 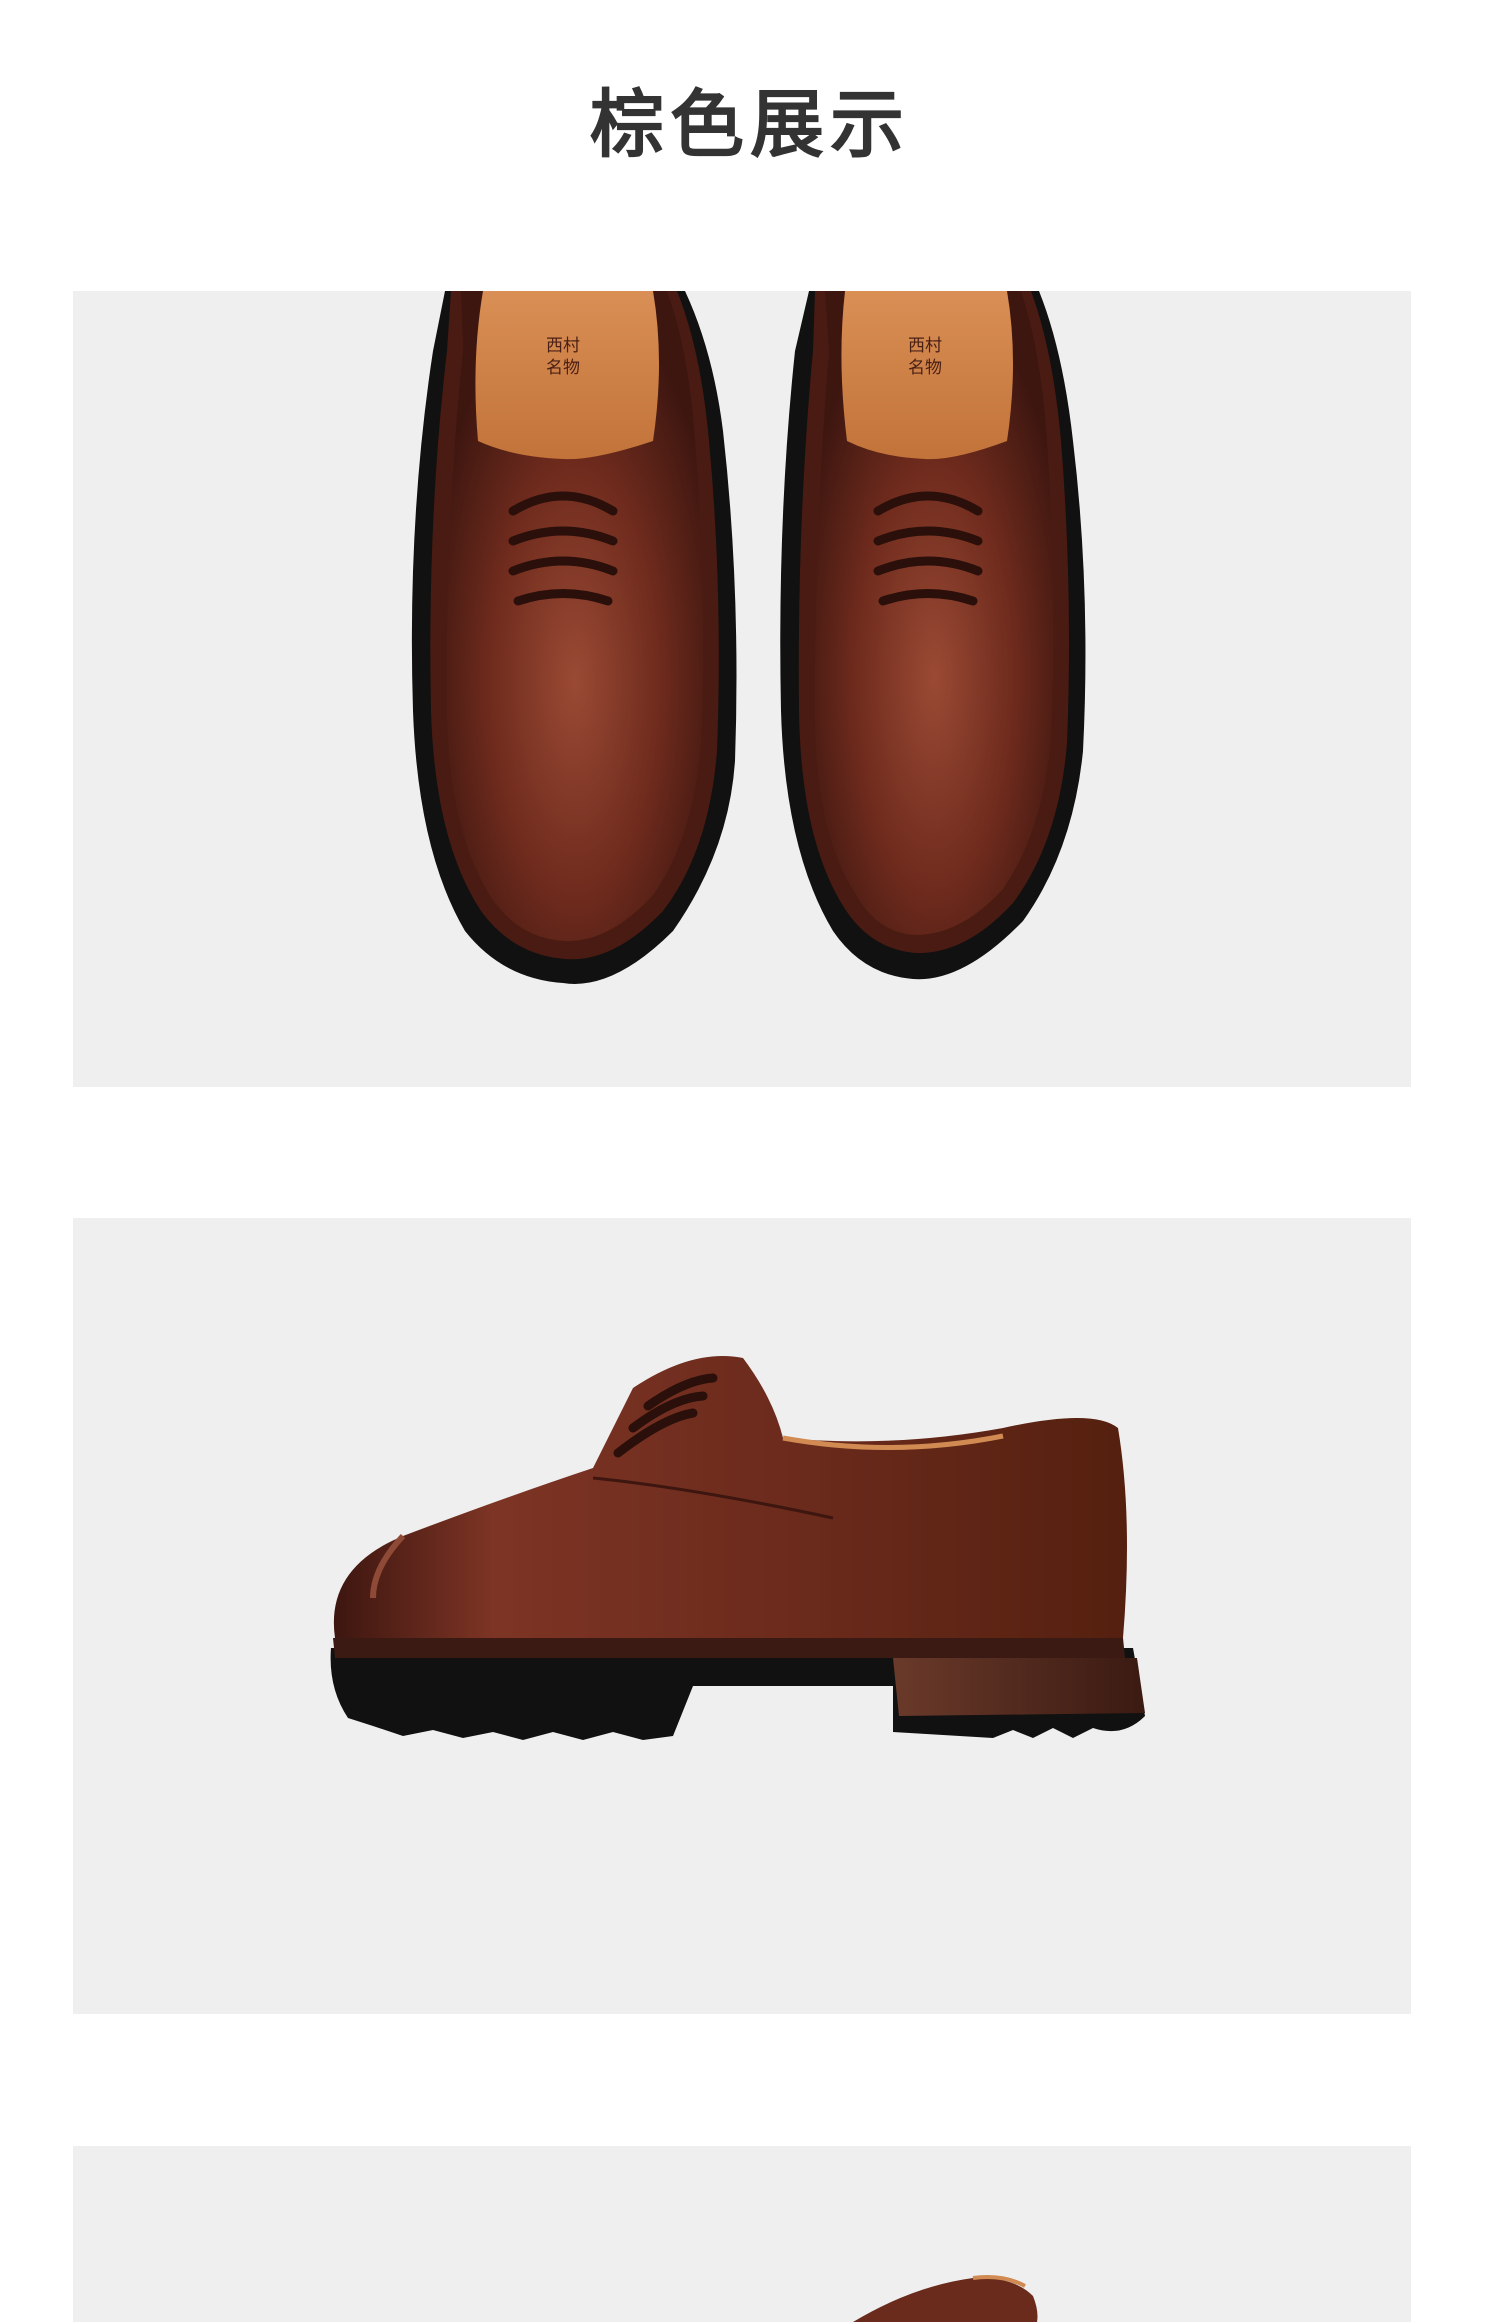 I want to click on insole-logo-text: 西村, so click(x=563, y=346).